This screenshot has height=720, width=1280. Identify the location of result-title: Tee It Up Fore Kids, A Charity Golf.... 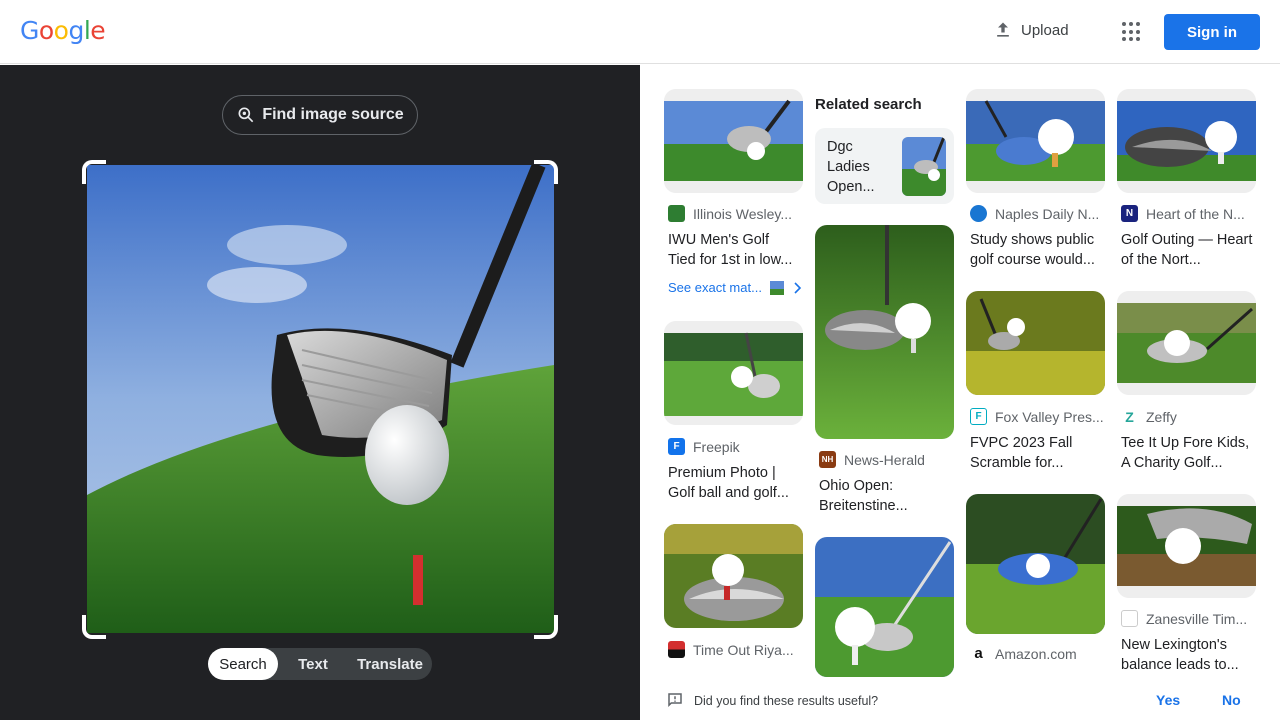
(1187, 453).